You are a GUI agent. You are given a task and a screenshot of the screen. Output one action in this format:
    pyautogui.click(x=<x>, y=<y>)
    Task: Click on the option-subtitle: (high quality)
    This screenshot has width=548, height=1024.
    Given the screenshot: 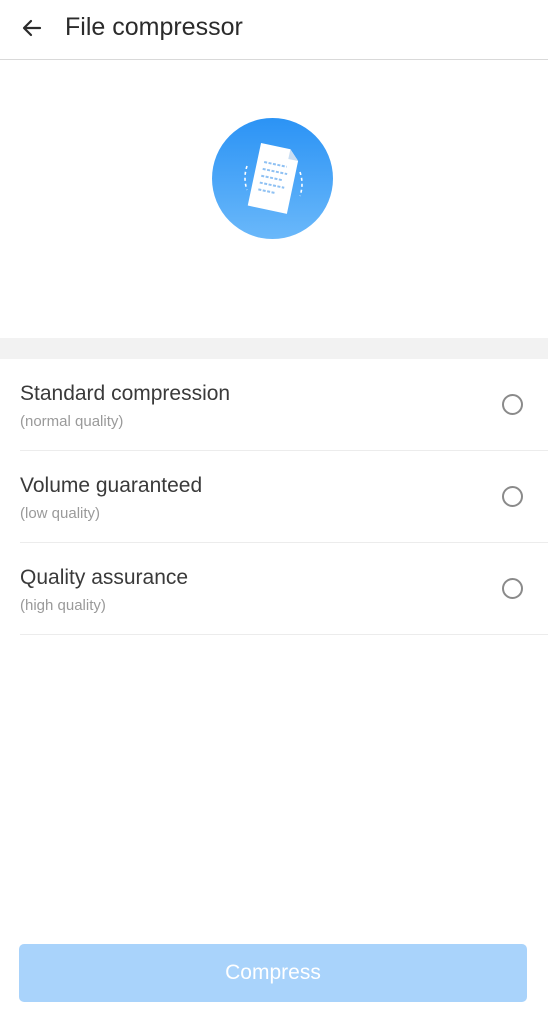 What is the action you would take?
    pyautogui.click(x=63, y=605)
    